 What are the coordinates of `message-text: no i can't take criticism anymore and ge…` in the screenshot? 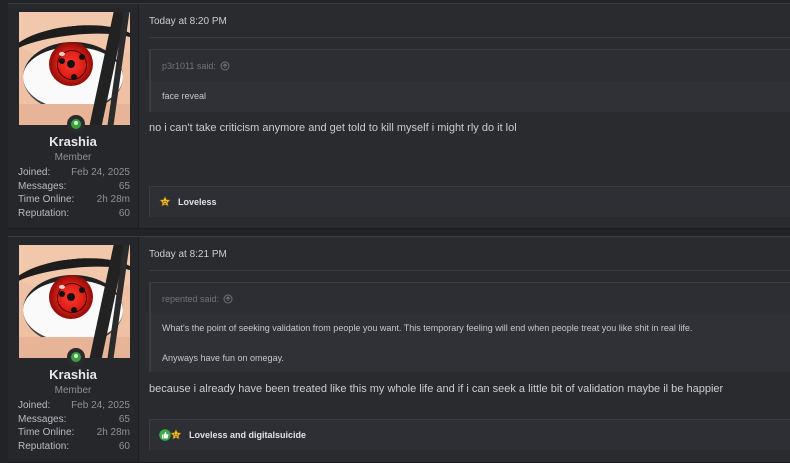 It's located at (333, 128).